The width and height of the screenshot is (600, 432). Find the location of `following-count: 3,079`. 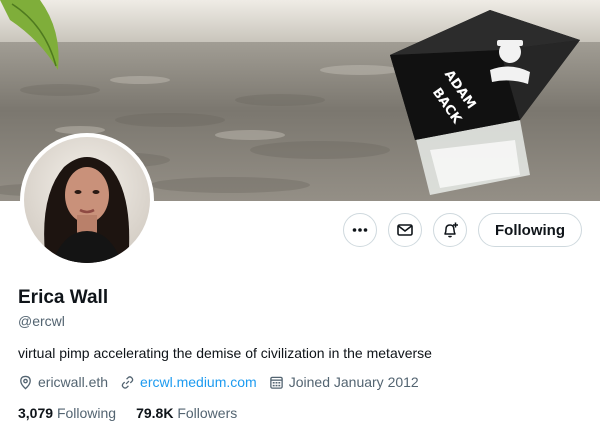

following-count: 3,079 is located at coordinates (36, 413).